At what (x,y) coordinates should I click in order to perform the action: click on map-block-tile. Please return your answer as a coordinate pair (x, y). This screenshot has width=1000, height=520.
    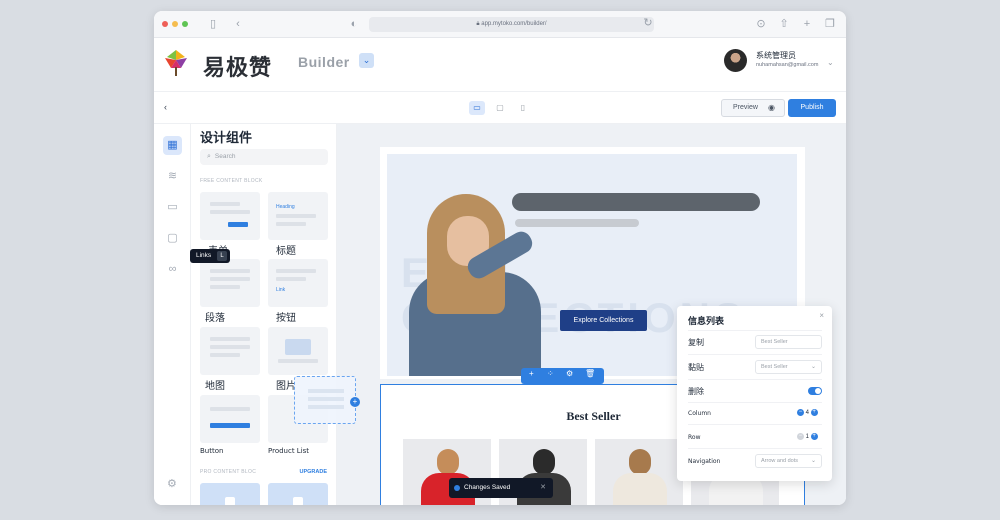
    Looking at the image, I should click on (230, 351).